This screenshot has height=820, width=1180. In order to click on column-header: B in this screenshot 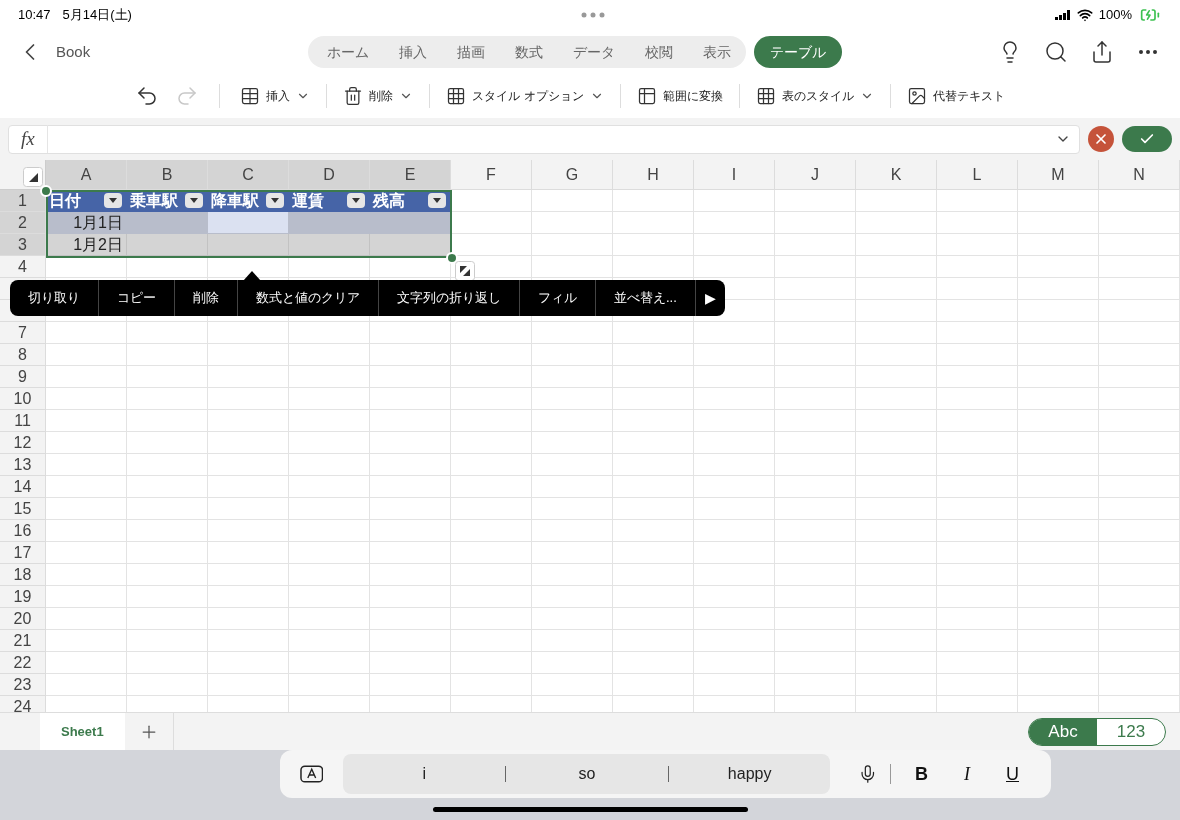, I will do `click(167, 175)`.